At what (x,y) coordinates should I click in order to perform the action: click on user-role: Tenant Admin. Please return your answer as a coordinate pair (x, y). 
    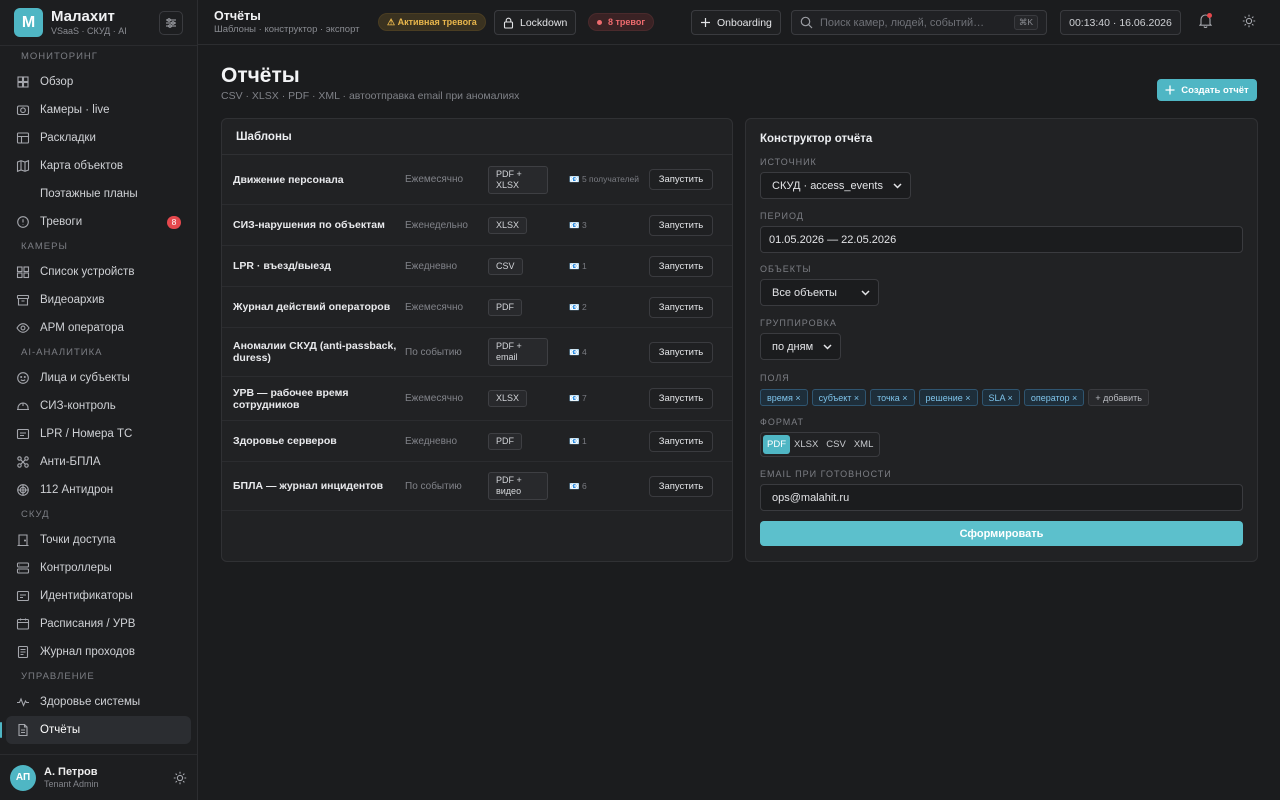
    Looking at the image, I should click on (71, 783).